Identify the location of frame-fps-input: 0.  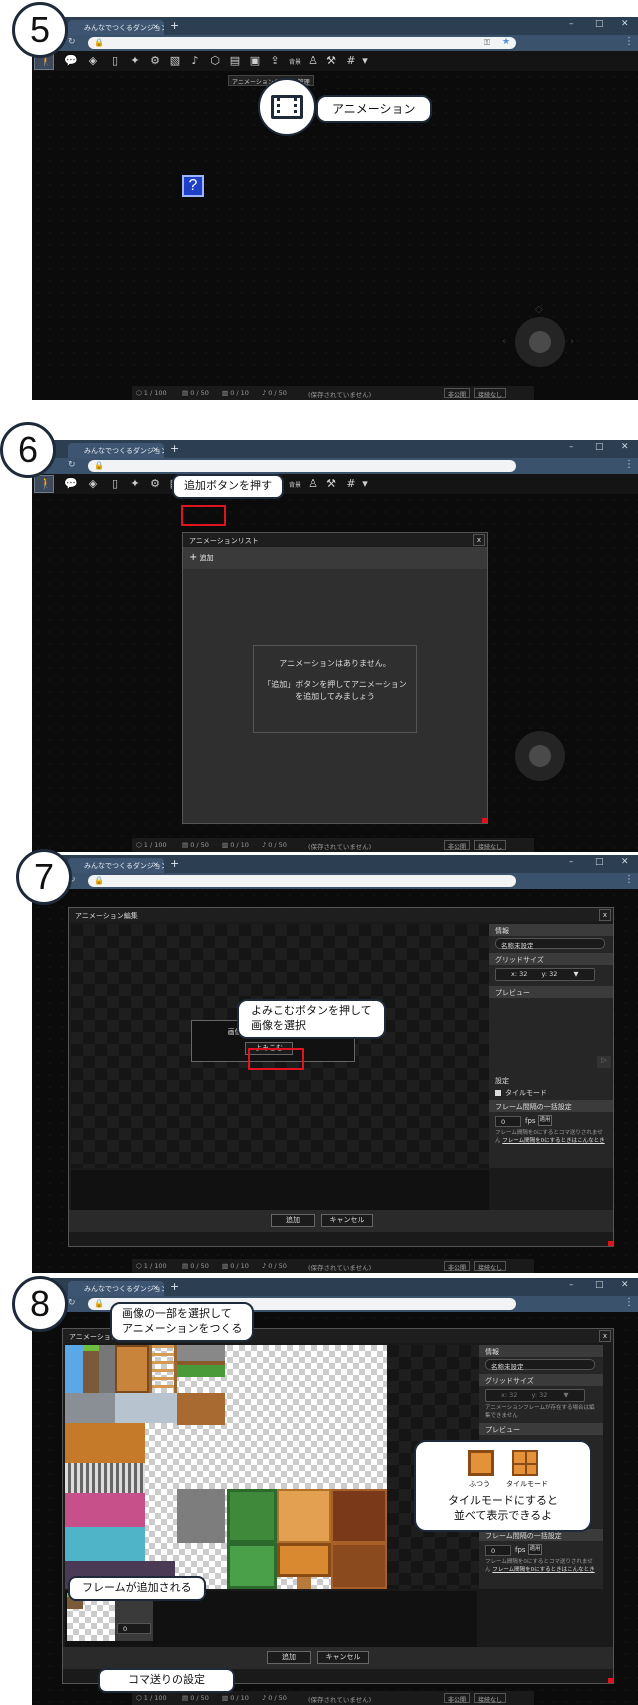
(134, 1628).